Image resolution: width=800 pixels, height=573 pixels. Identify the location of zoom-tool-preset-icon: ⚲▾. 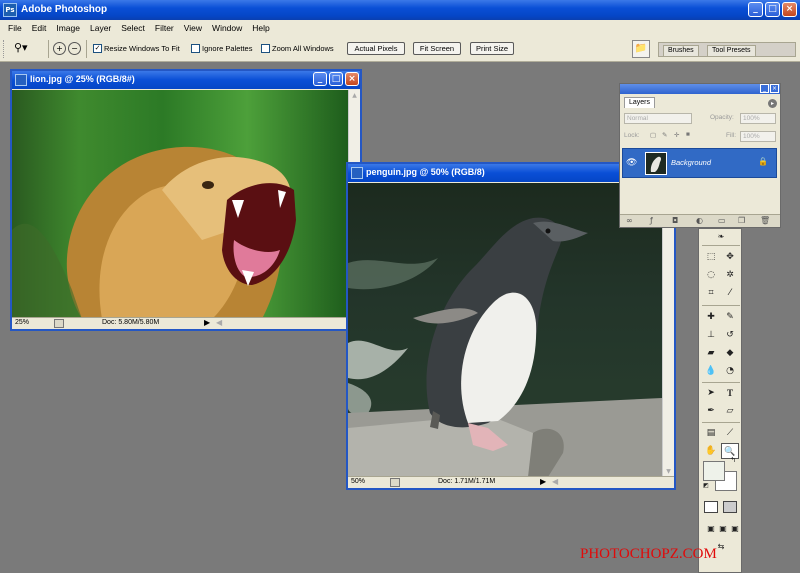
(27, 49).